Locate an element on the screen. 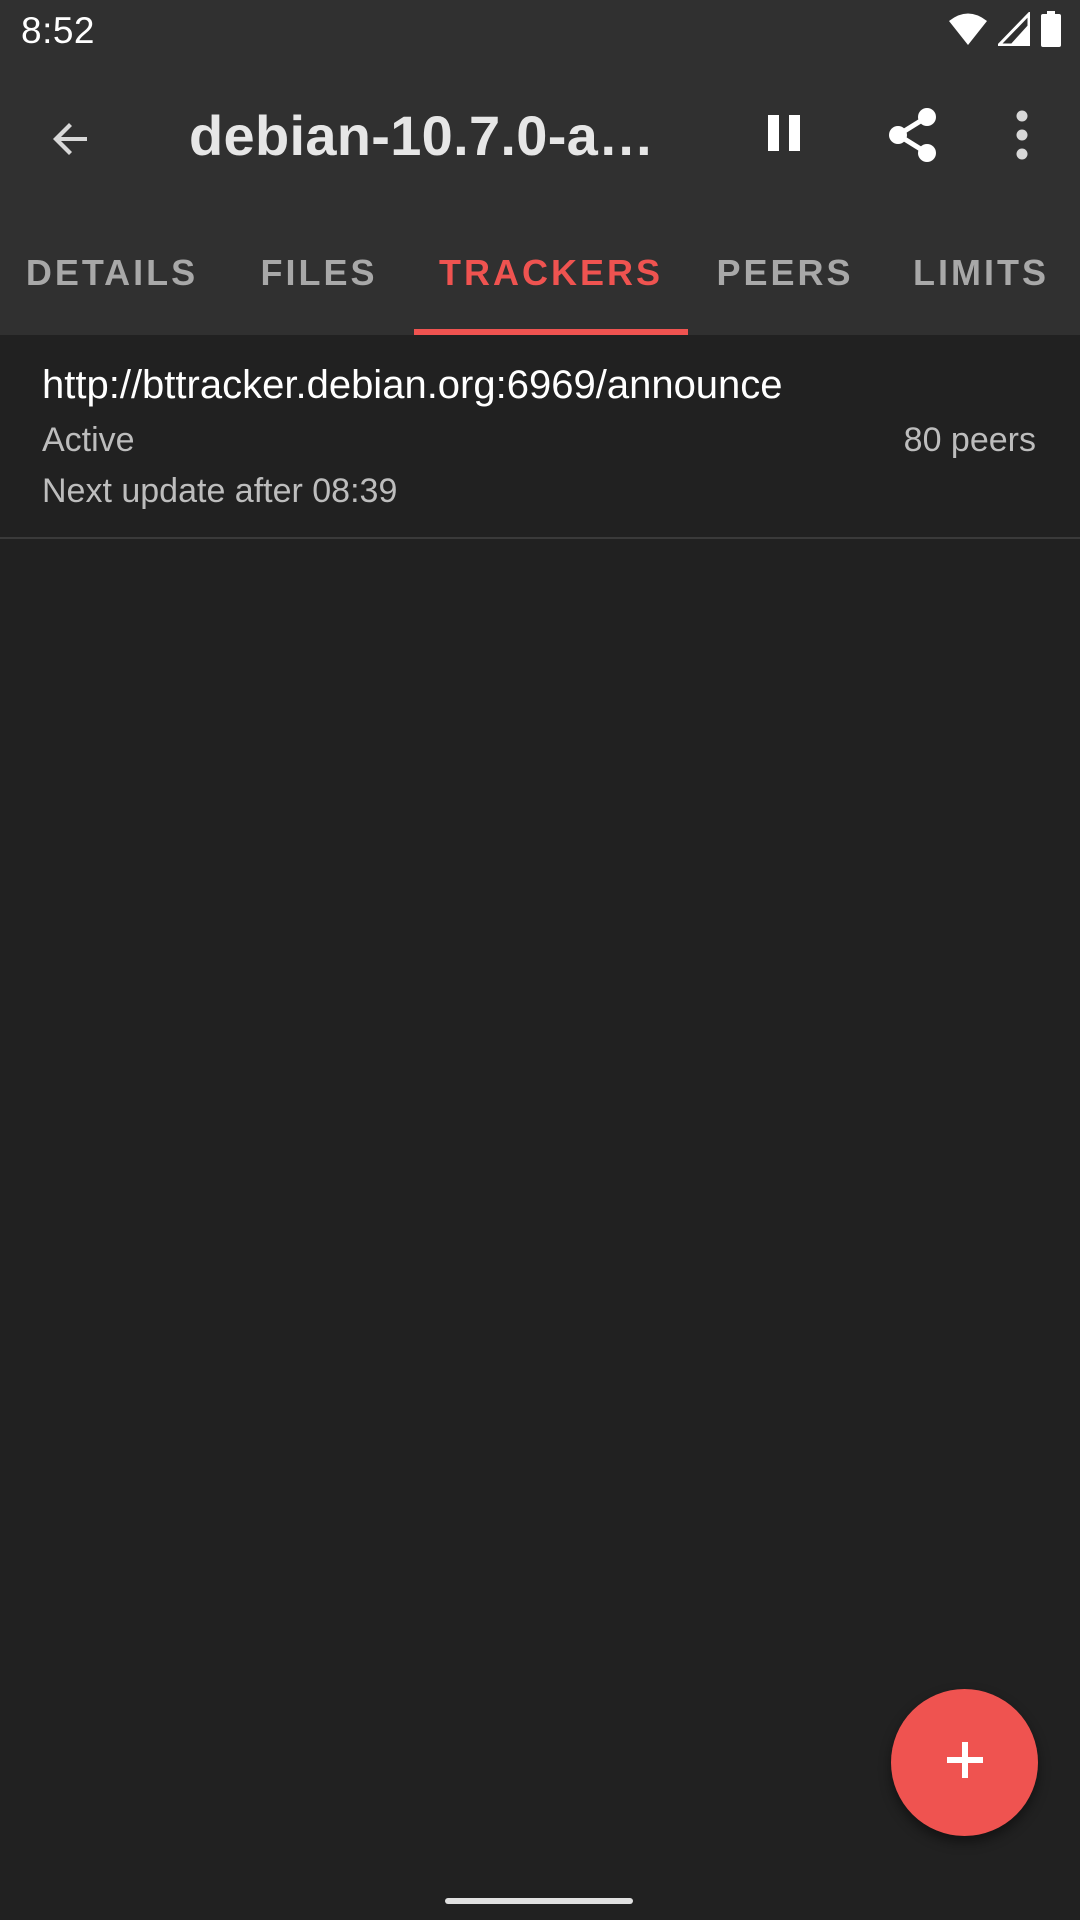  tab-details: DETAILS is located at coordinates (112, 272).